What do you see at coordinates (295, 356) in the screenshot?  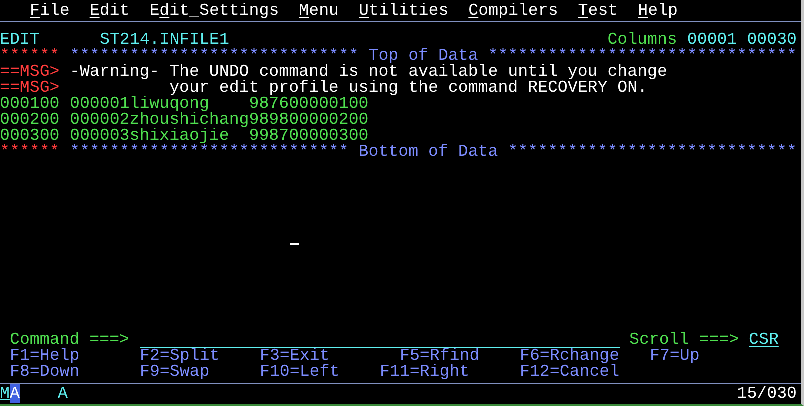 I see `function-key-label: F3=Exit` at bounding box center [295, 356].